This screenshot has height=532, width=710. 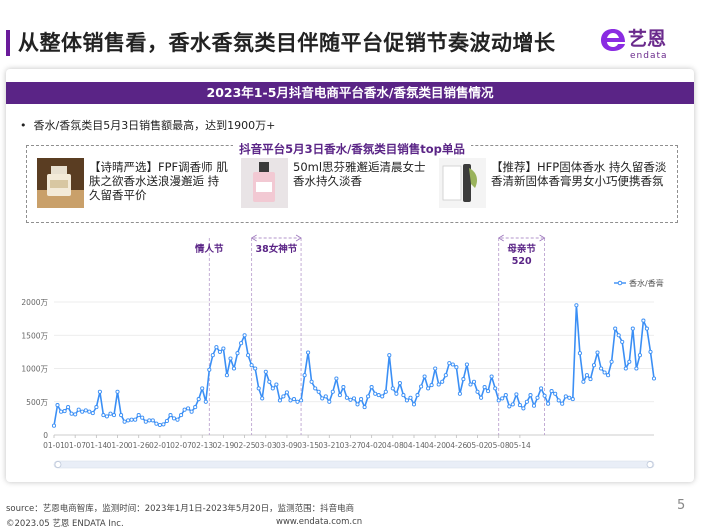 What do you see at coordinates (319, 522) in the screenshot?
I see `footer-url: www.endata.com.cn` at bounding box center [319, 522].